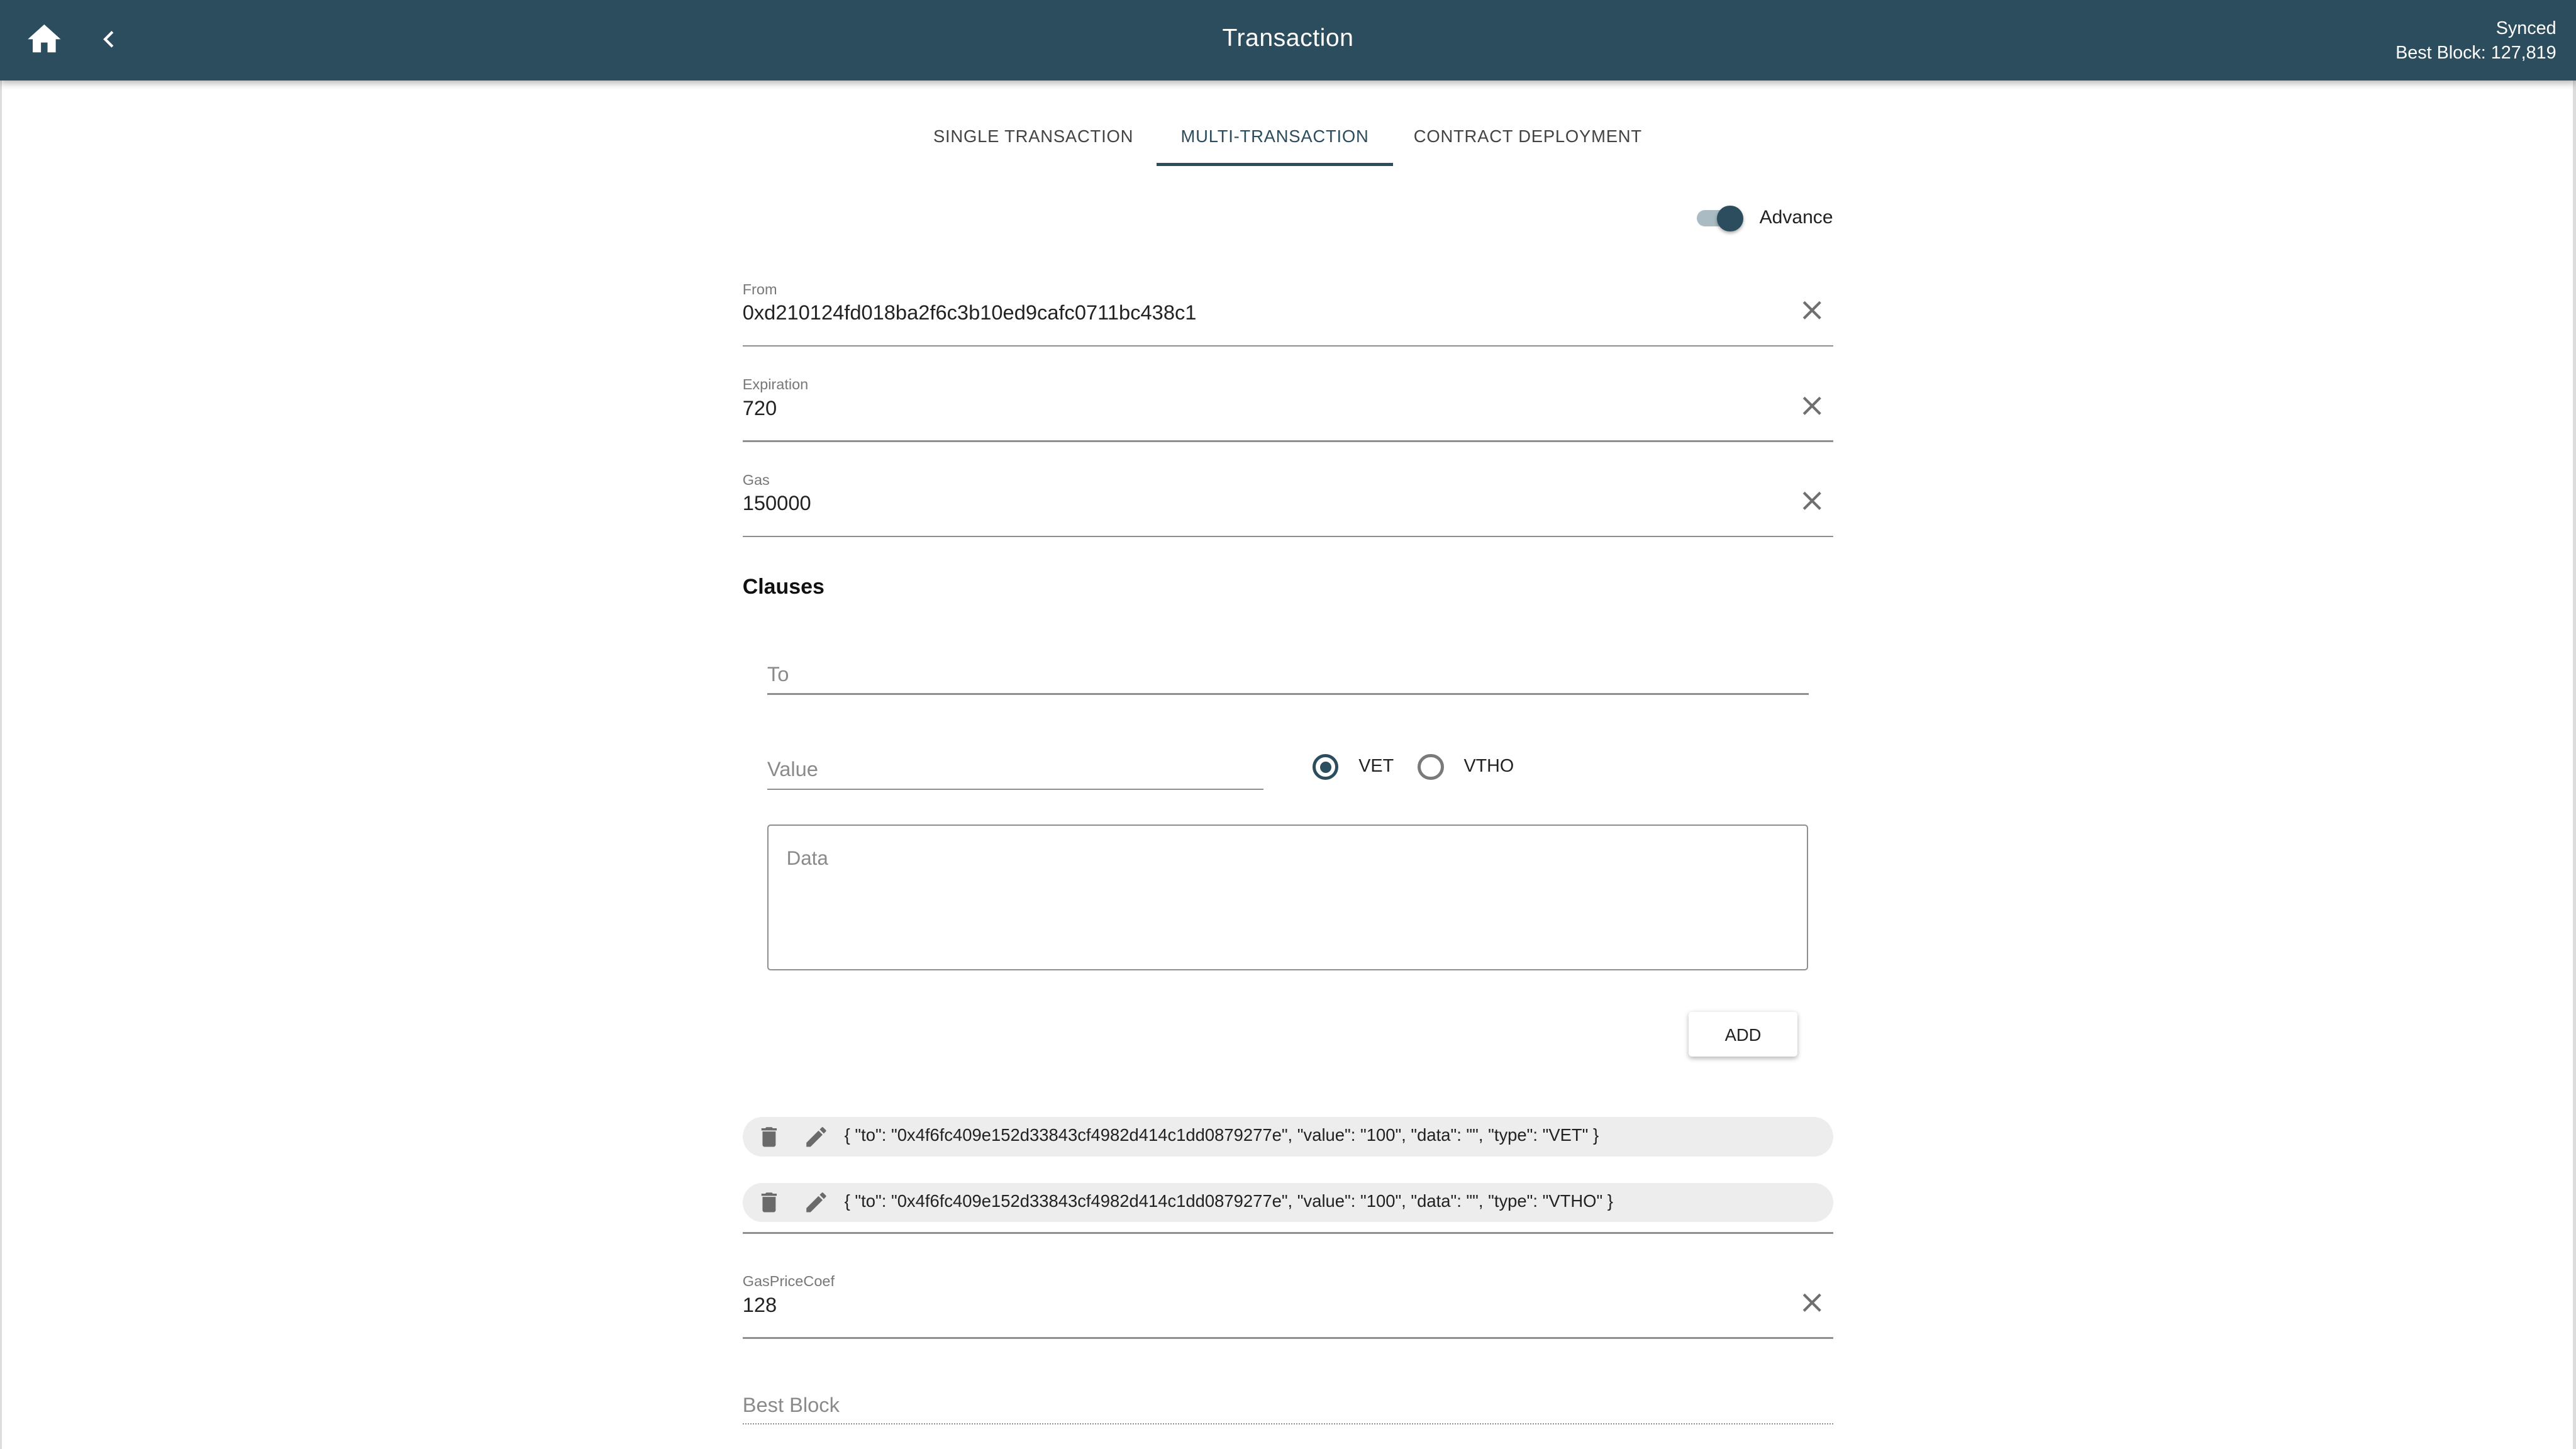 The image size is (2576, 1449). Describe the element at coordinates (1796, 217) in the screenshot. I see `advance-toggle-label: Advance` at that location.